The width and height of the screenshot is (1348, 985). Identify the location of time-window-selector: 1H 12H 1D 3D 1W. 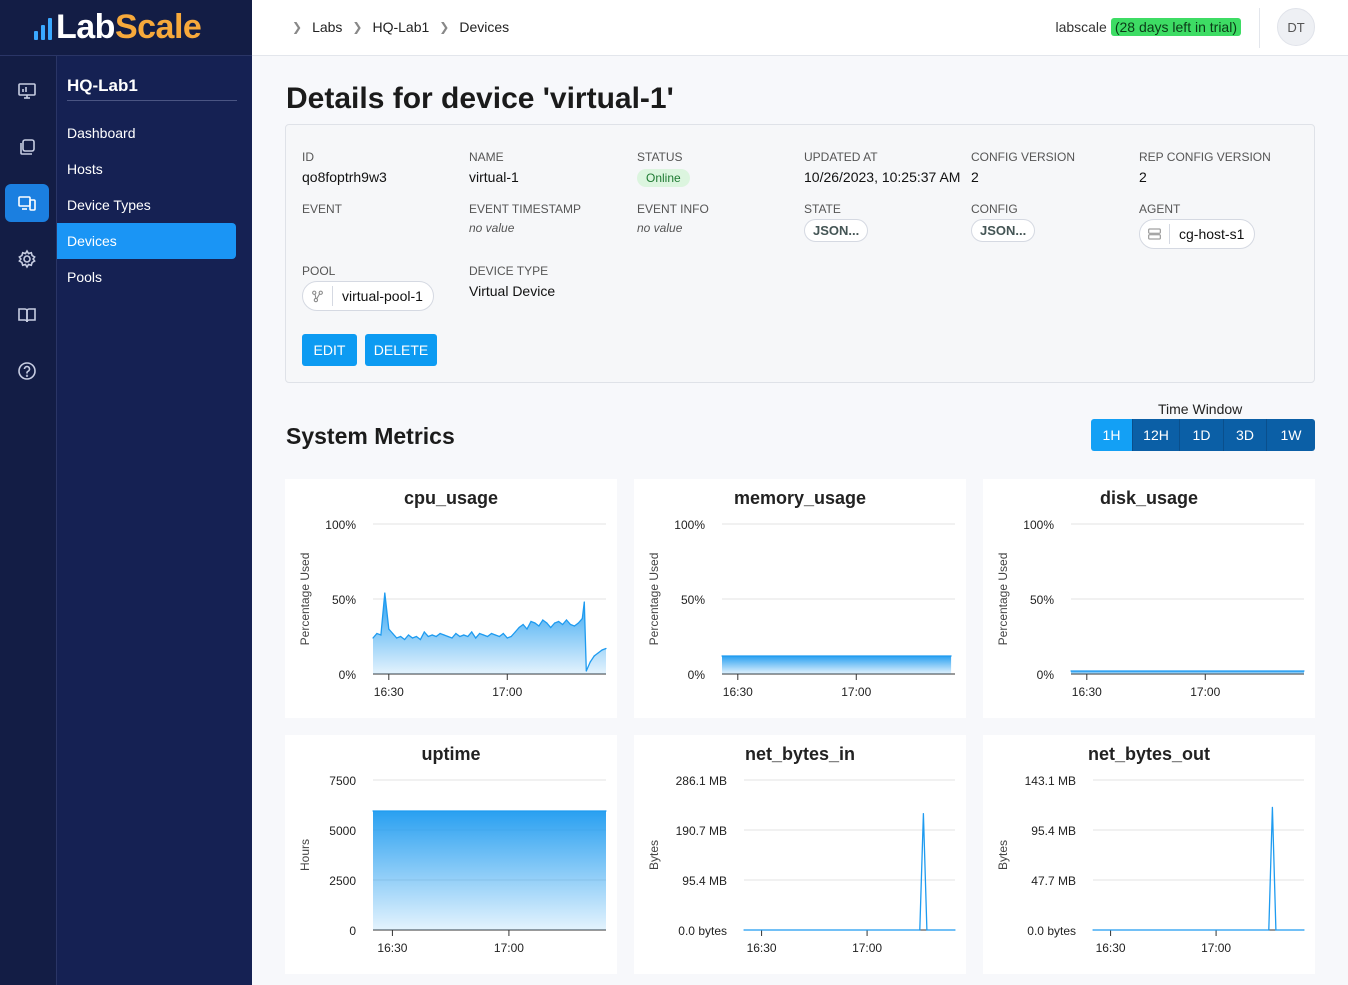
(1203, 435).